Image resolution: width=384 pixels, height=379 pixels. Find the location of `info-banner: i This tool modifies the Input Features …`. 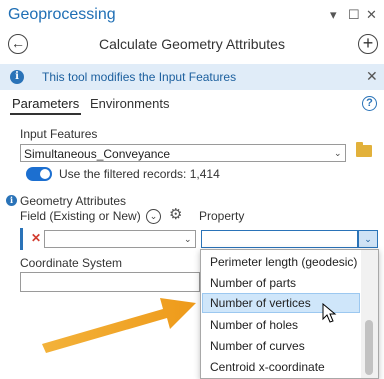

info-banner: i This tool modifies the Input Features … is located at coordinates (192, 77).